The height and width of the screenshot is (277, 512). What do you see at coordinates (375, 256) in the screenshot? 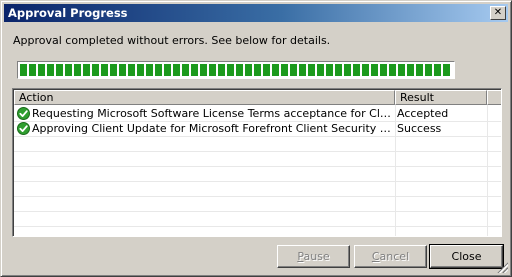
I see `cancel-accelerator-key: C` at bounding box center [375, 256].